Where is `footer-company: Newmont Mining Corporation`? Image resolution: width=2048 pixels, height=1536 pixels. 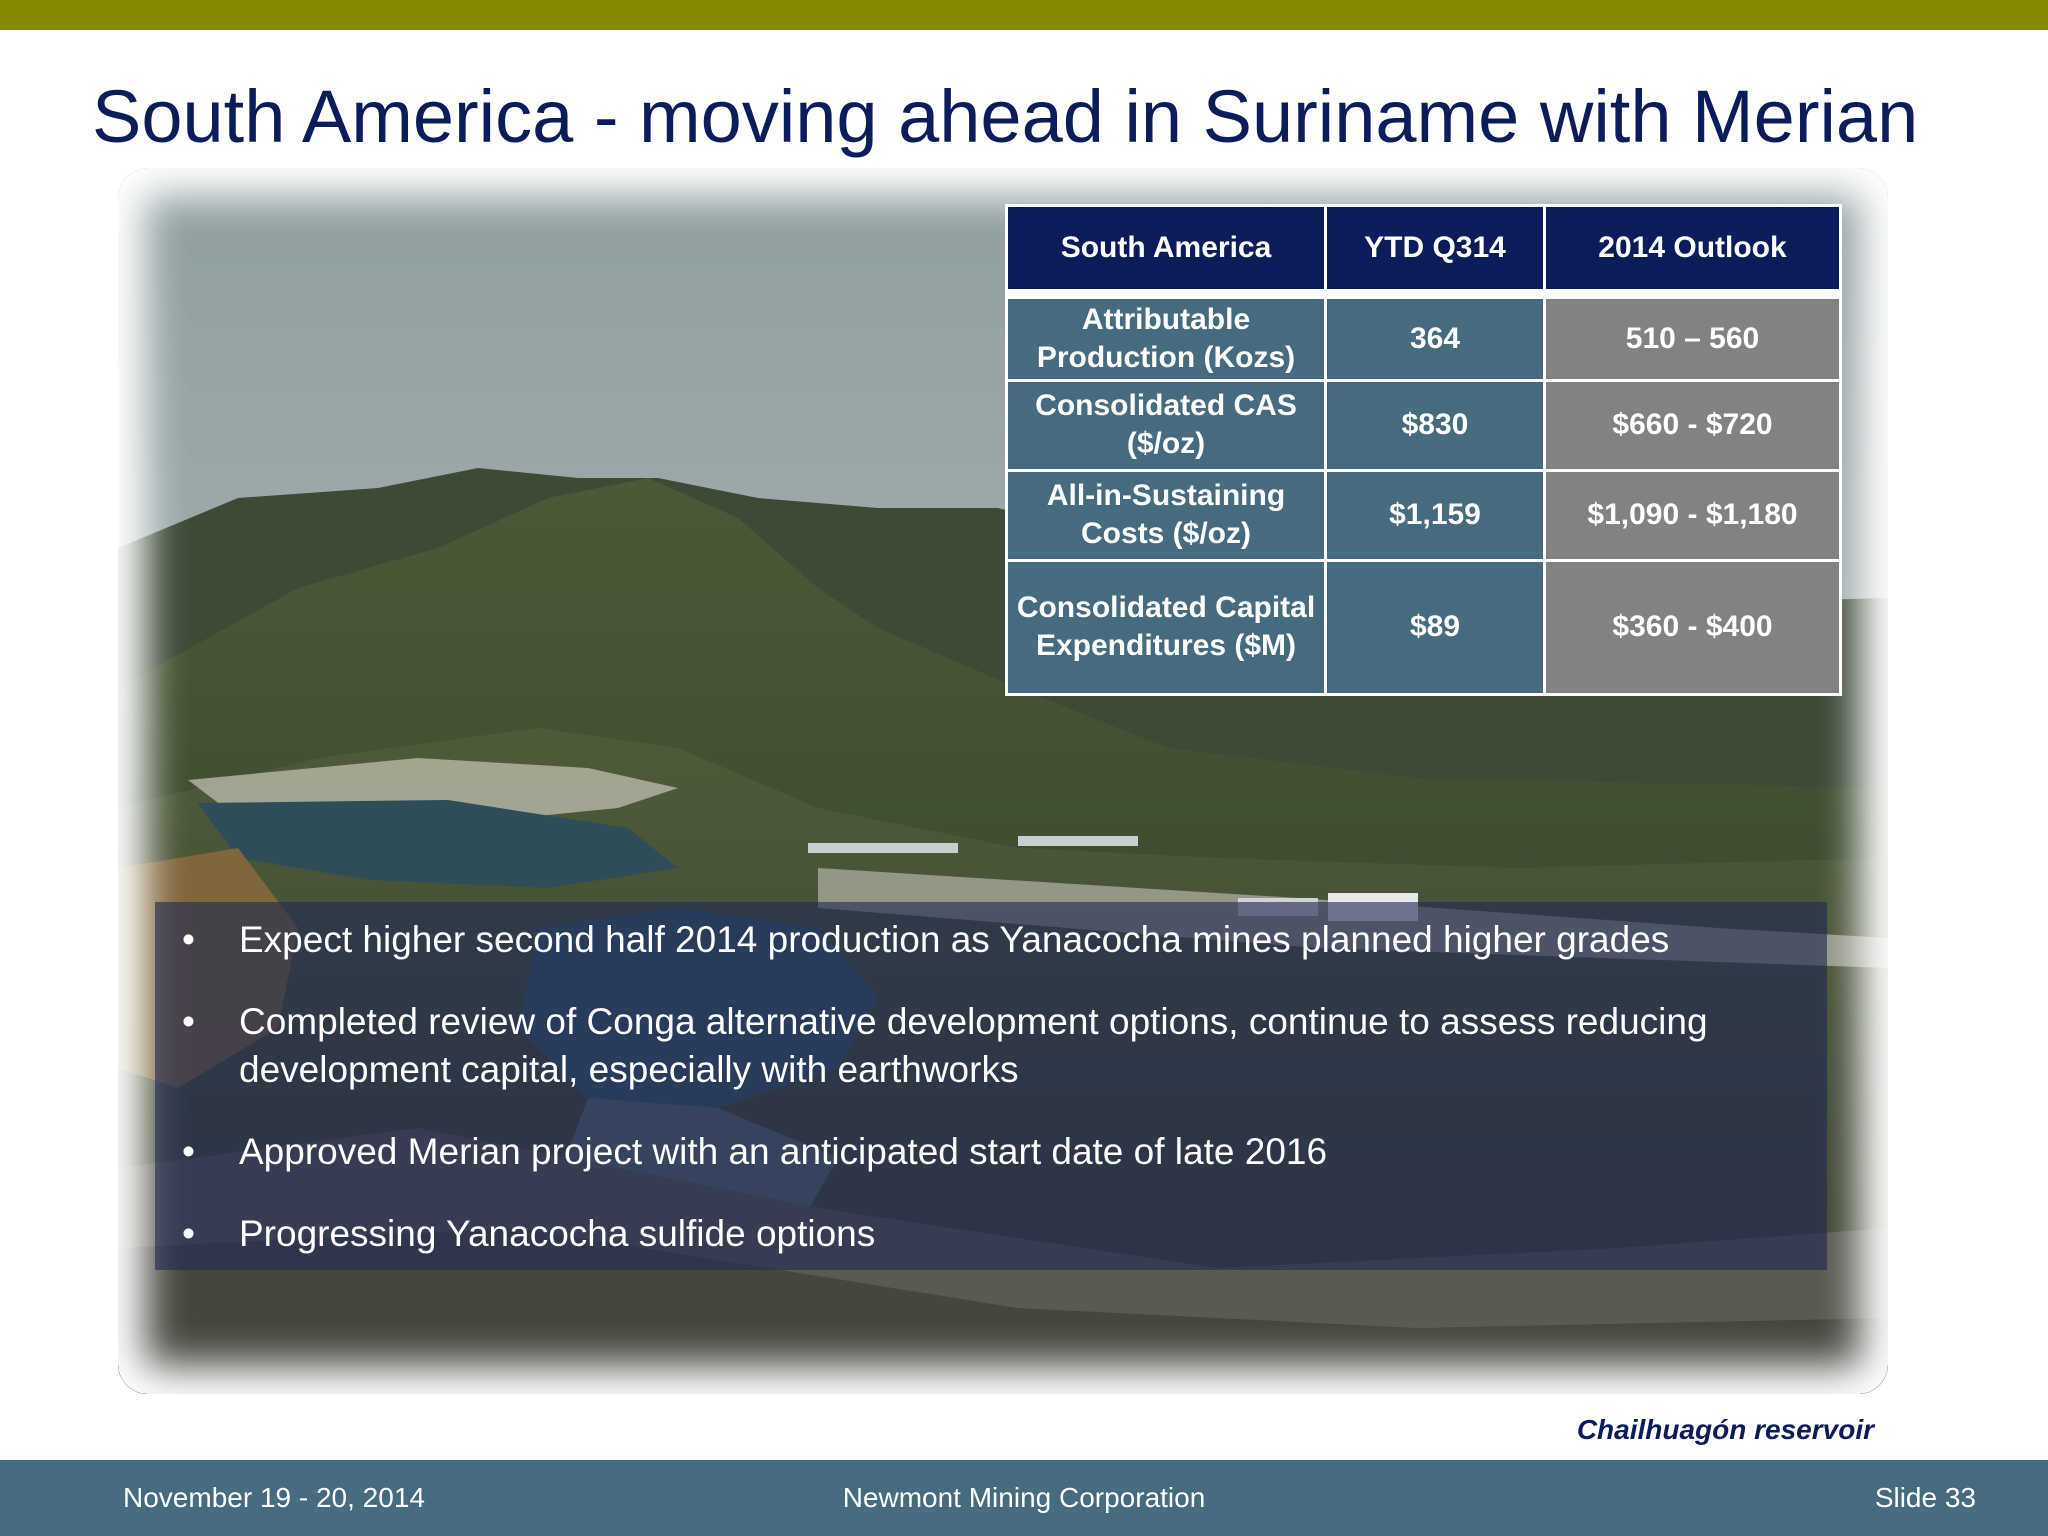
footer-company: Newmont Mining Corporation is located at coordinates (1024, 1497).